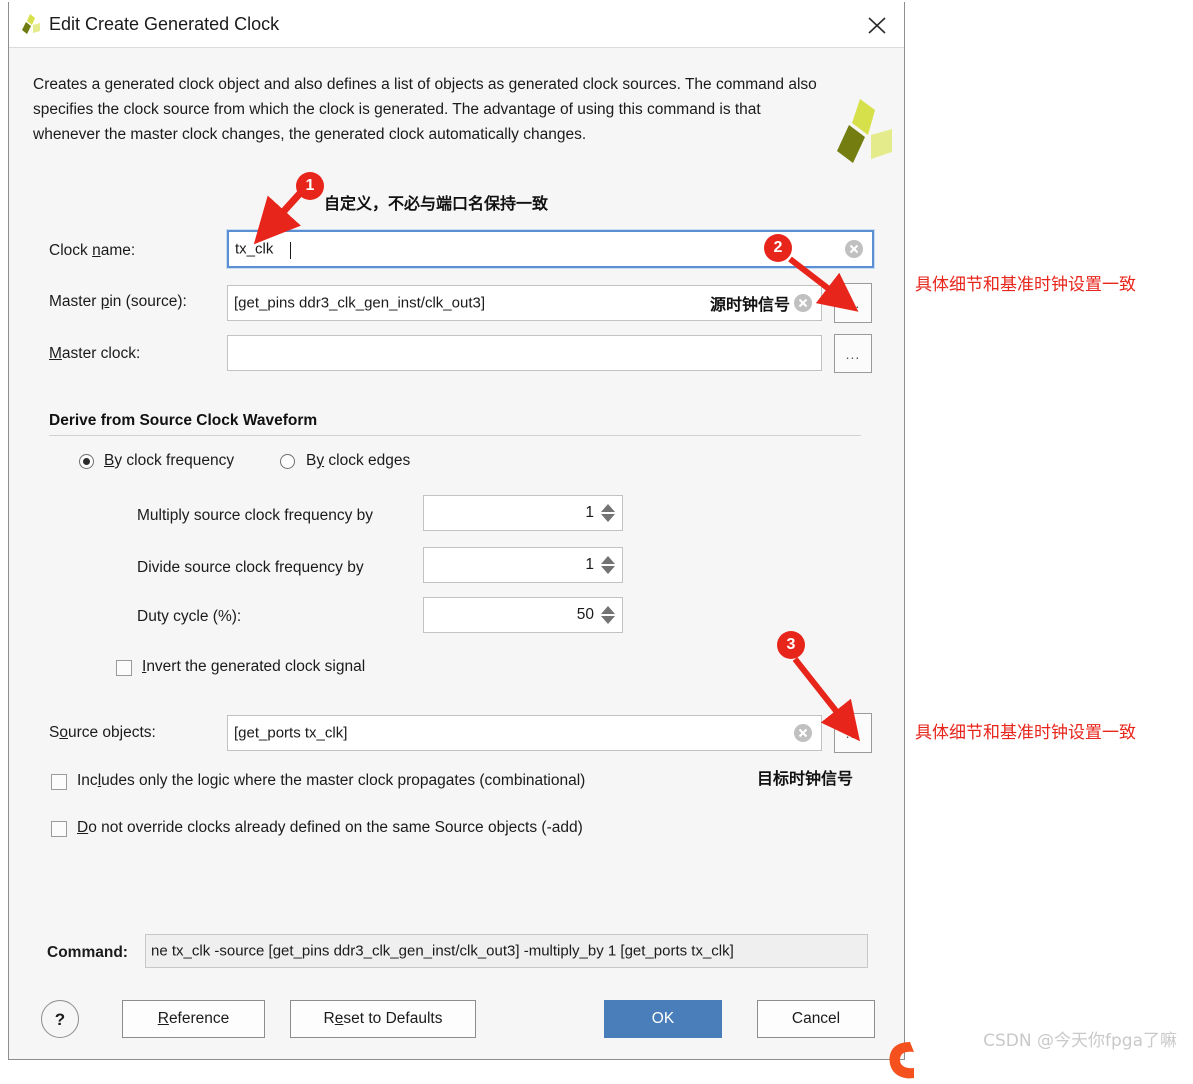 The width and height of the screenshot is (1193, 1084). I want to click on duty-cycle-value: 50, so click(585, 614).